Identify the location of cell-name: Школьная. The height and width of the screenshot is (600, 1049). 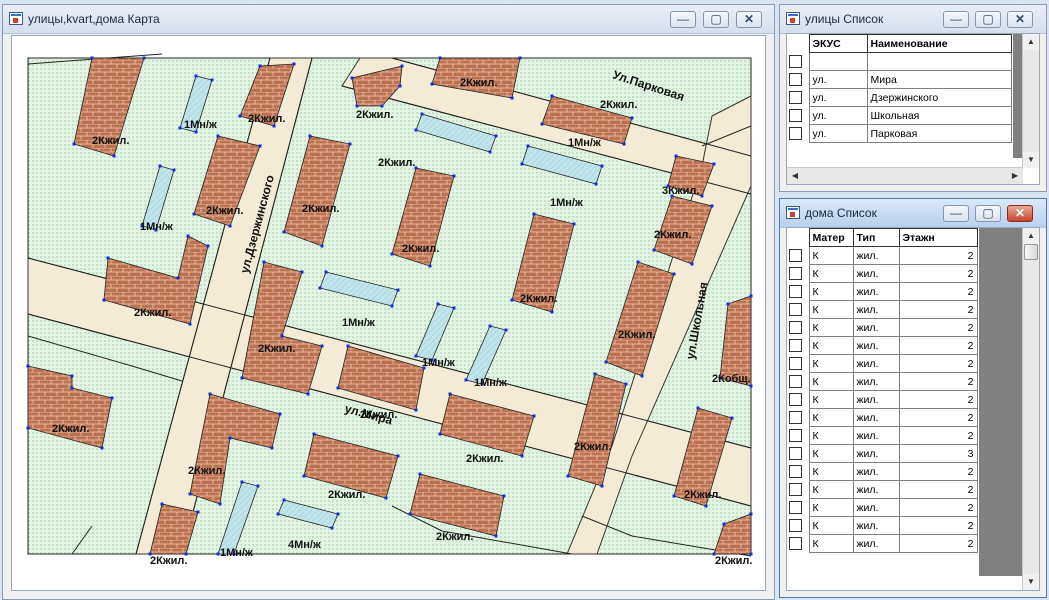
(939, 115).